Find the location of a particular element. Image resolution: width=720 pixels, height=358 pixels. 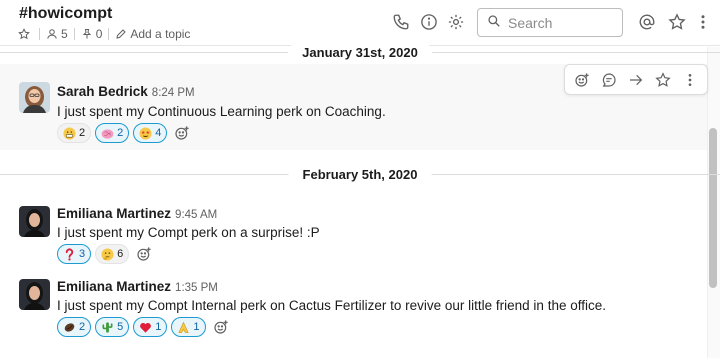

message-author: Sarah Bedrick 8:24 PM is located at coordinates (126, 91).